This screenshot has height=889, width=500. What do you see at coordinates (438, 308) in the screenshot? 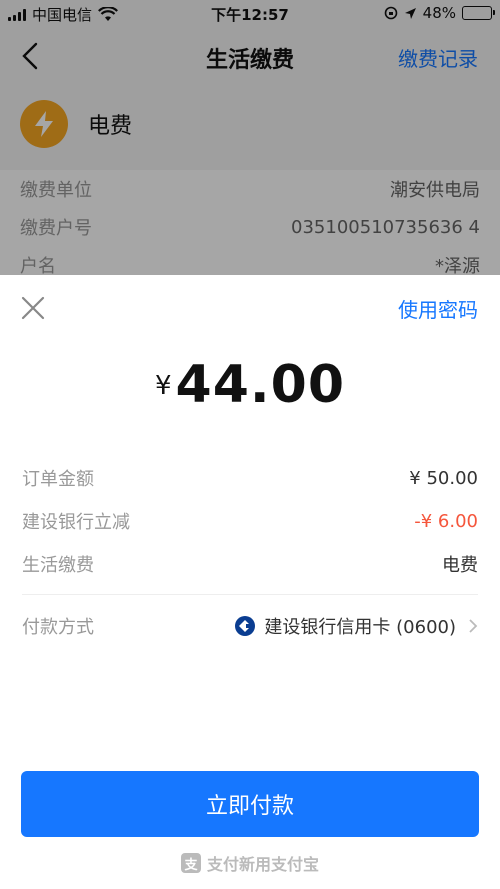
I see `use-password-link: 使用密码` at bounding box center [438, 308].